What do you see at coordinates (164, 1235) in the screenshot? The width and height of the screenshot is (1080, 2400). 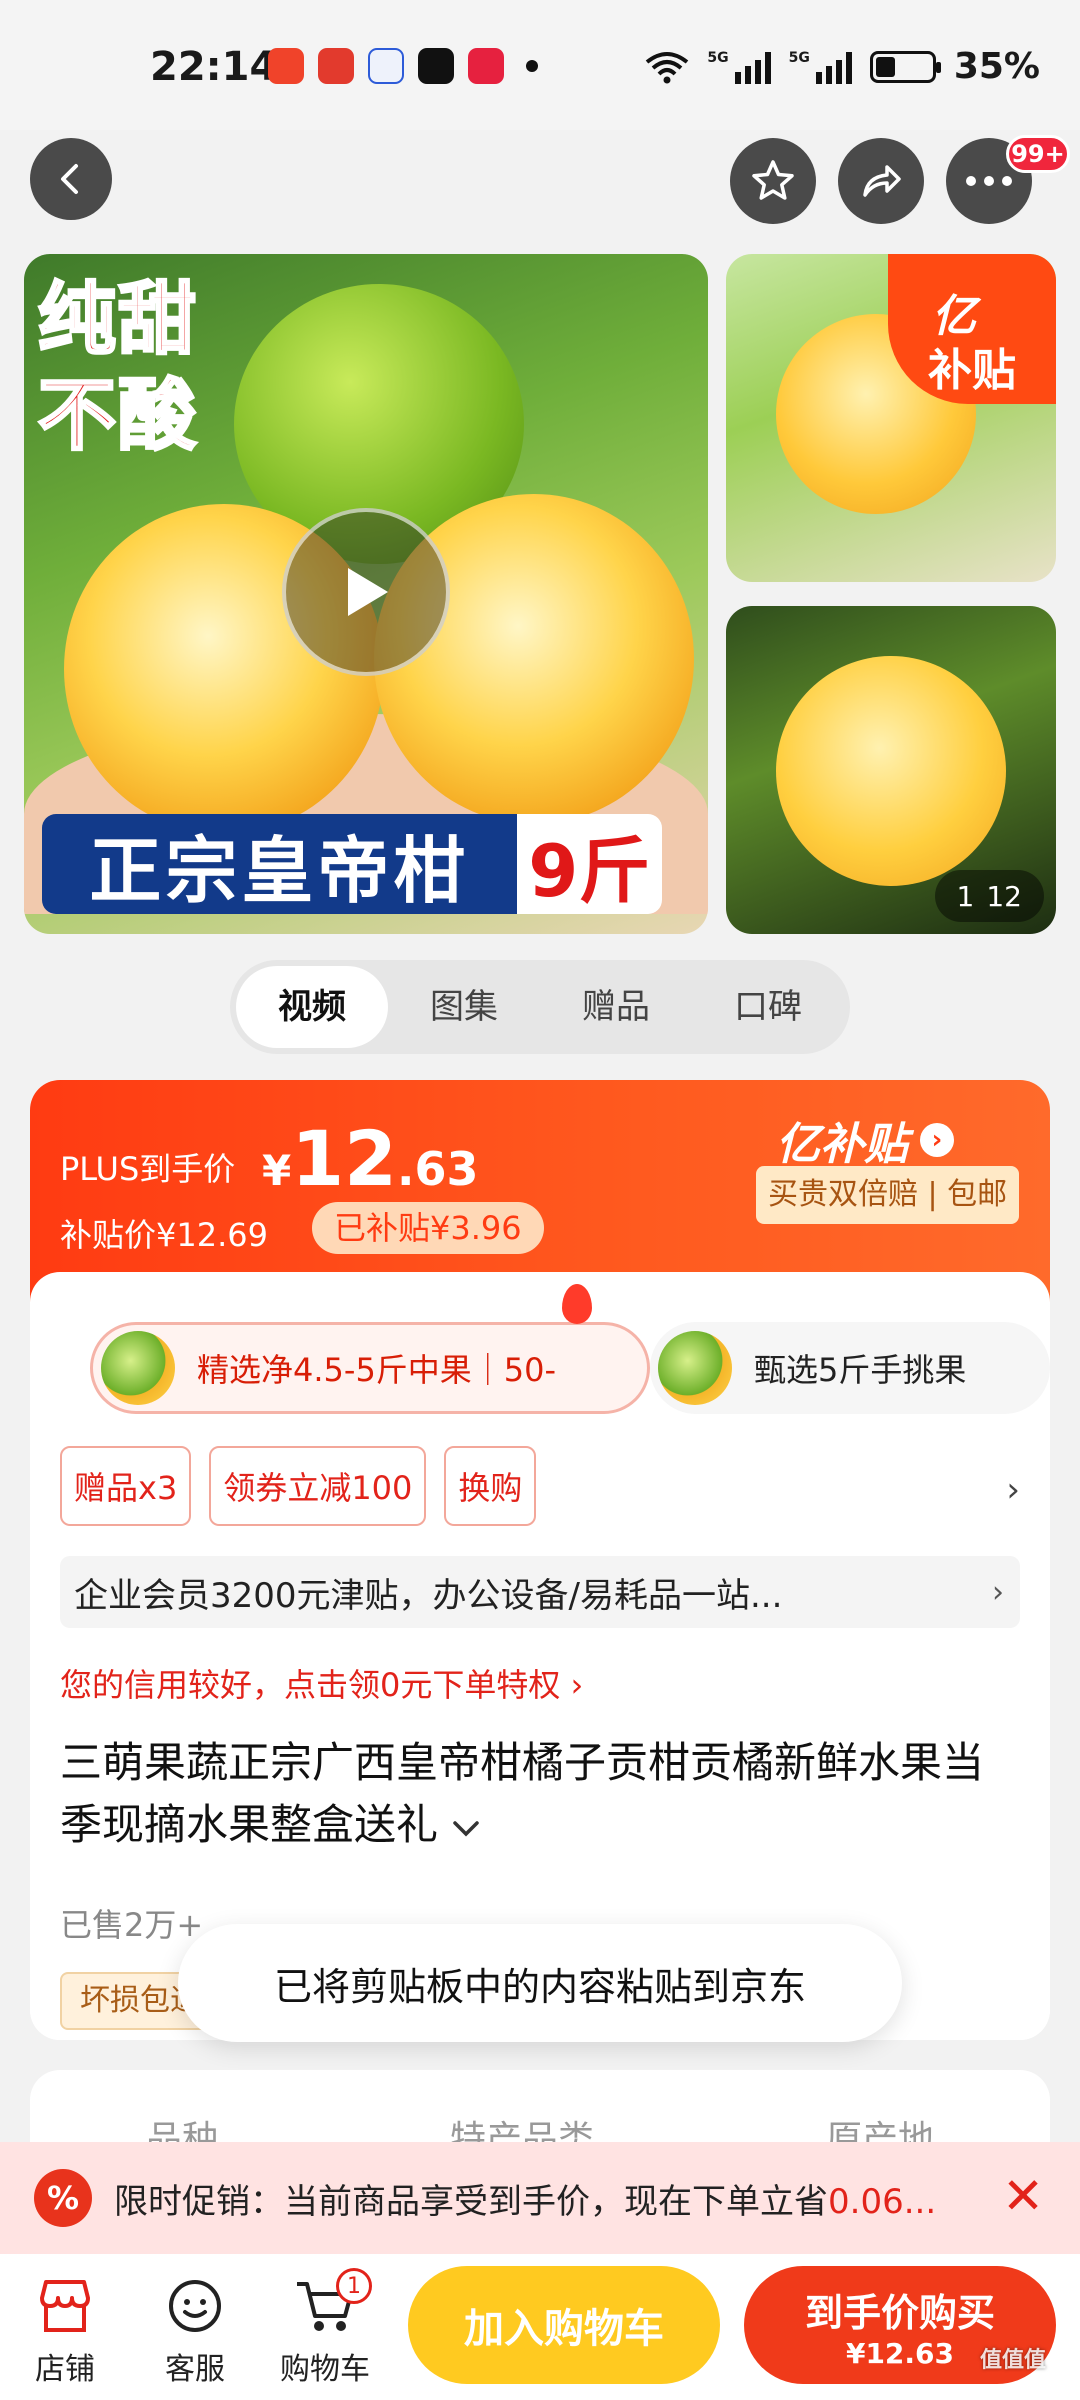 I see `subsidy-price: 补贴价¥12.69` at bounding box center [164, 1235].